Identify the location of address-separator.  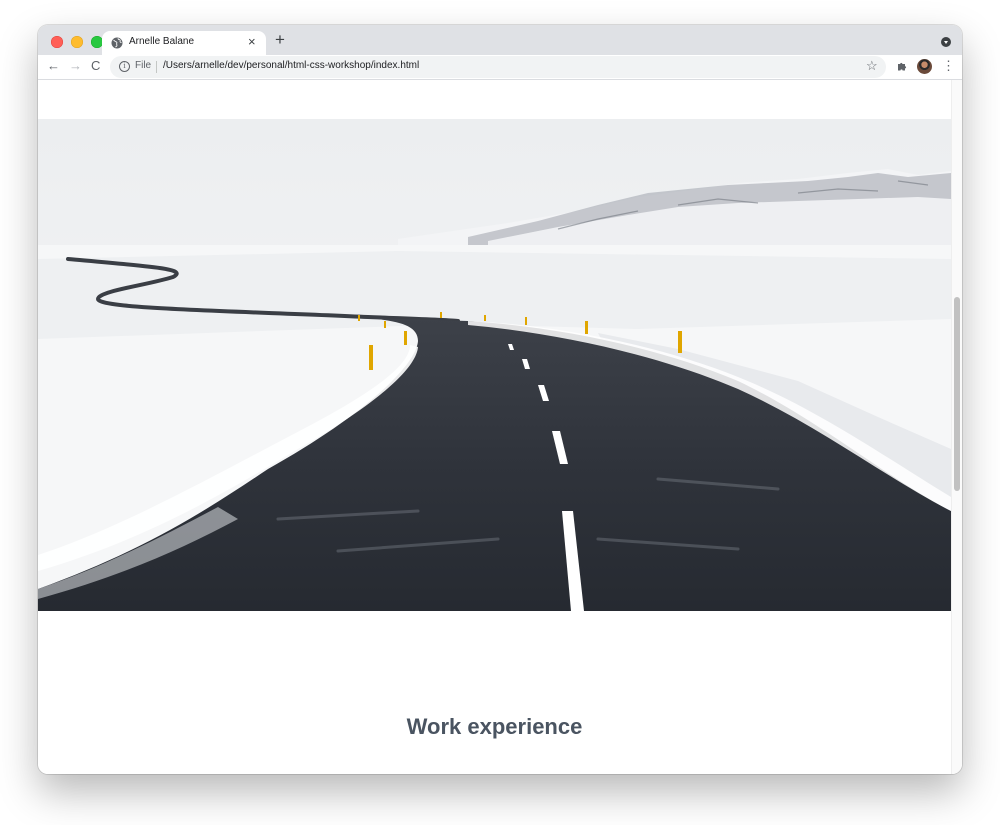
(156, 67).